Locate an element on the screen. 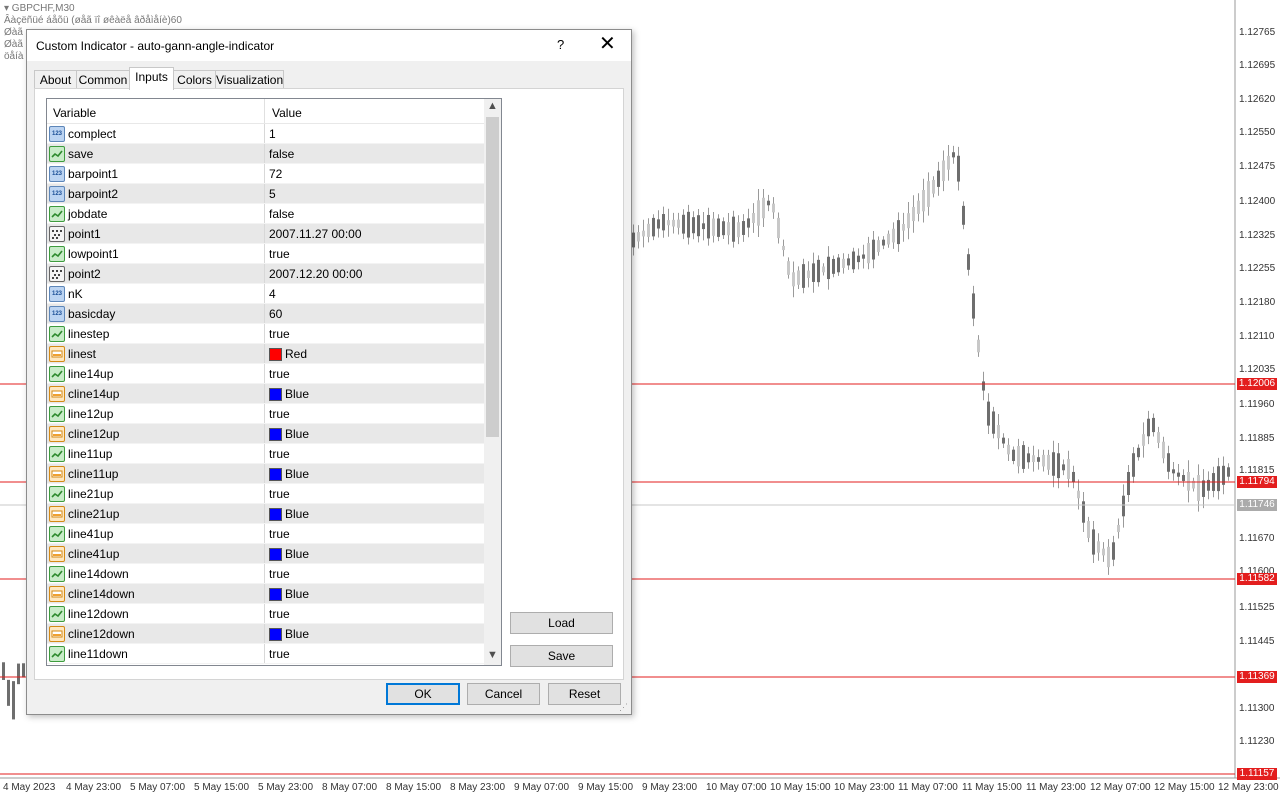 The width and height of the screenshot is (1280, 800). scroll-down-arrow-icon: ▼ is located at coordinates (492, 655).